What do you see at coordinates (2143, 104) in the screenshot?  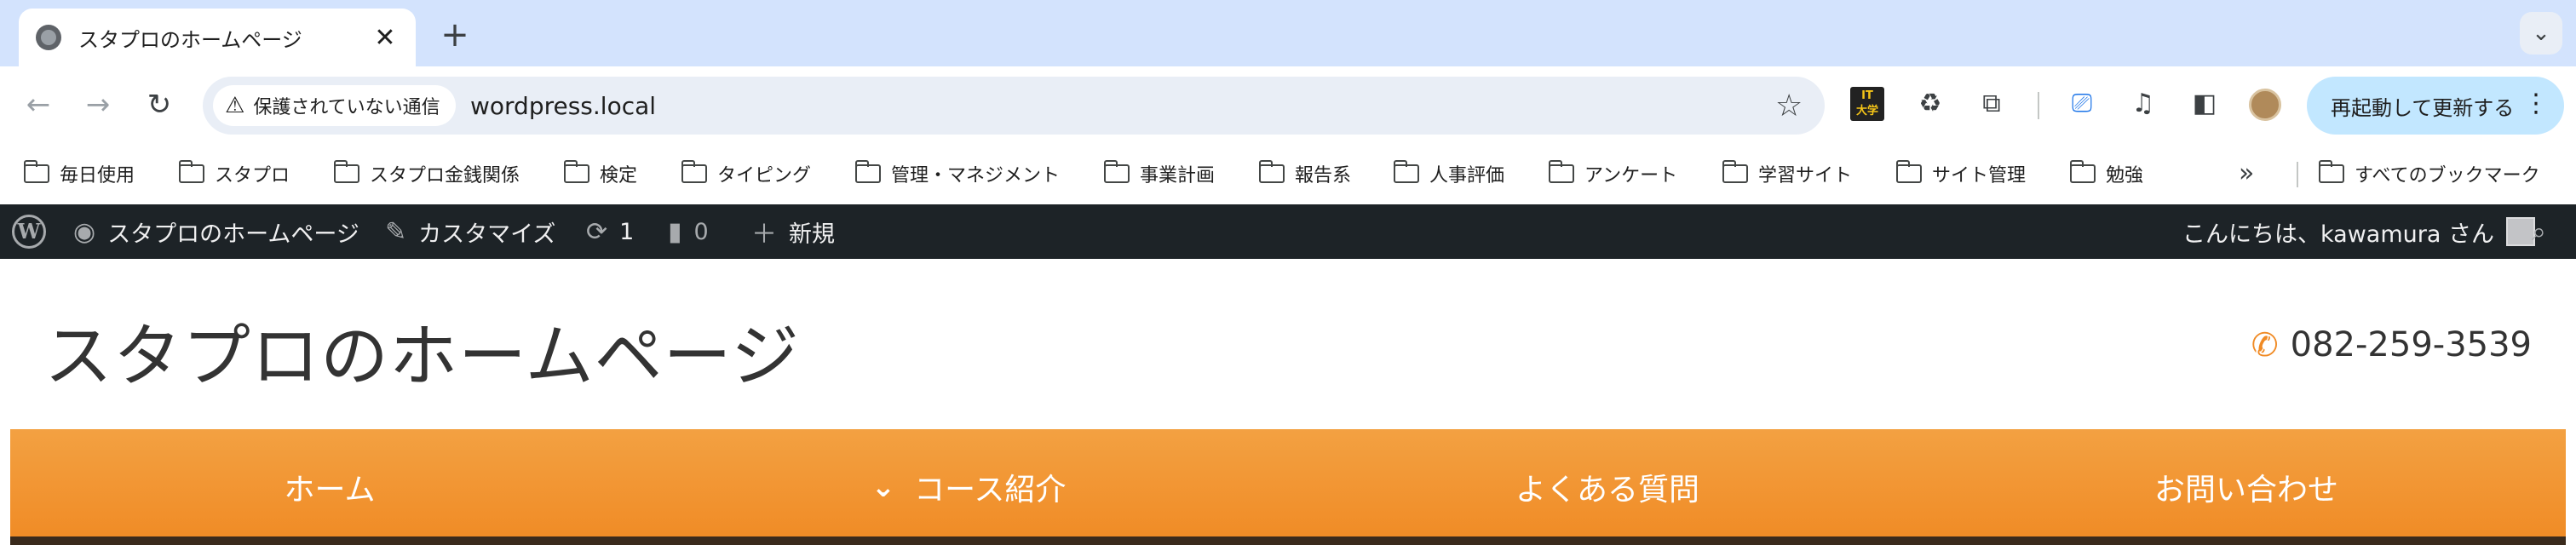 I see `media-icon: ♫` at bounding box center [2143, 104].